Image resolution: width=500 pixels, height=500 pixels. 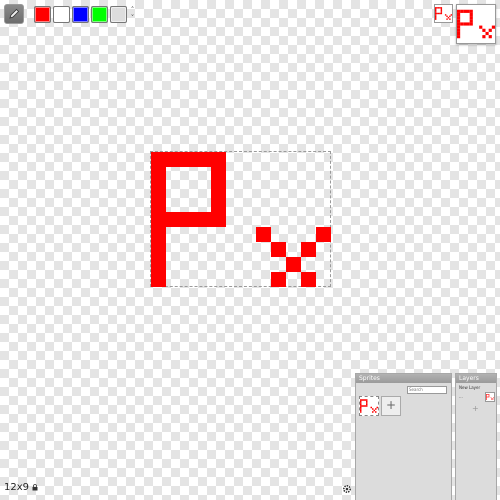 What do you see at coordinates (443, 13) in the screenshot?
I see `preview-thumbnail-small` at bounding box center [443, 13].